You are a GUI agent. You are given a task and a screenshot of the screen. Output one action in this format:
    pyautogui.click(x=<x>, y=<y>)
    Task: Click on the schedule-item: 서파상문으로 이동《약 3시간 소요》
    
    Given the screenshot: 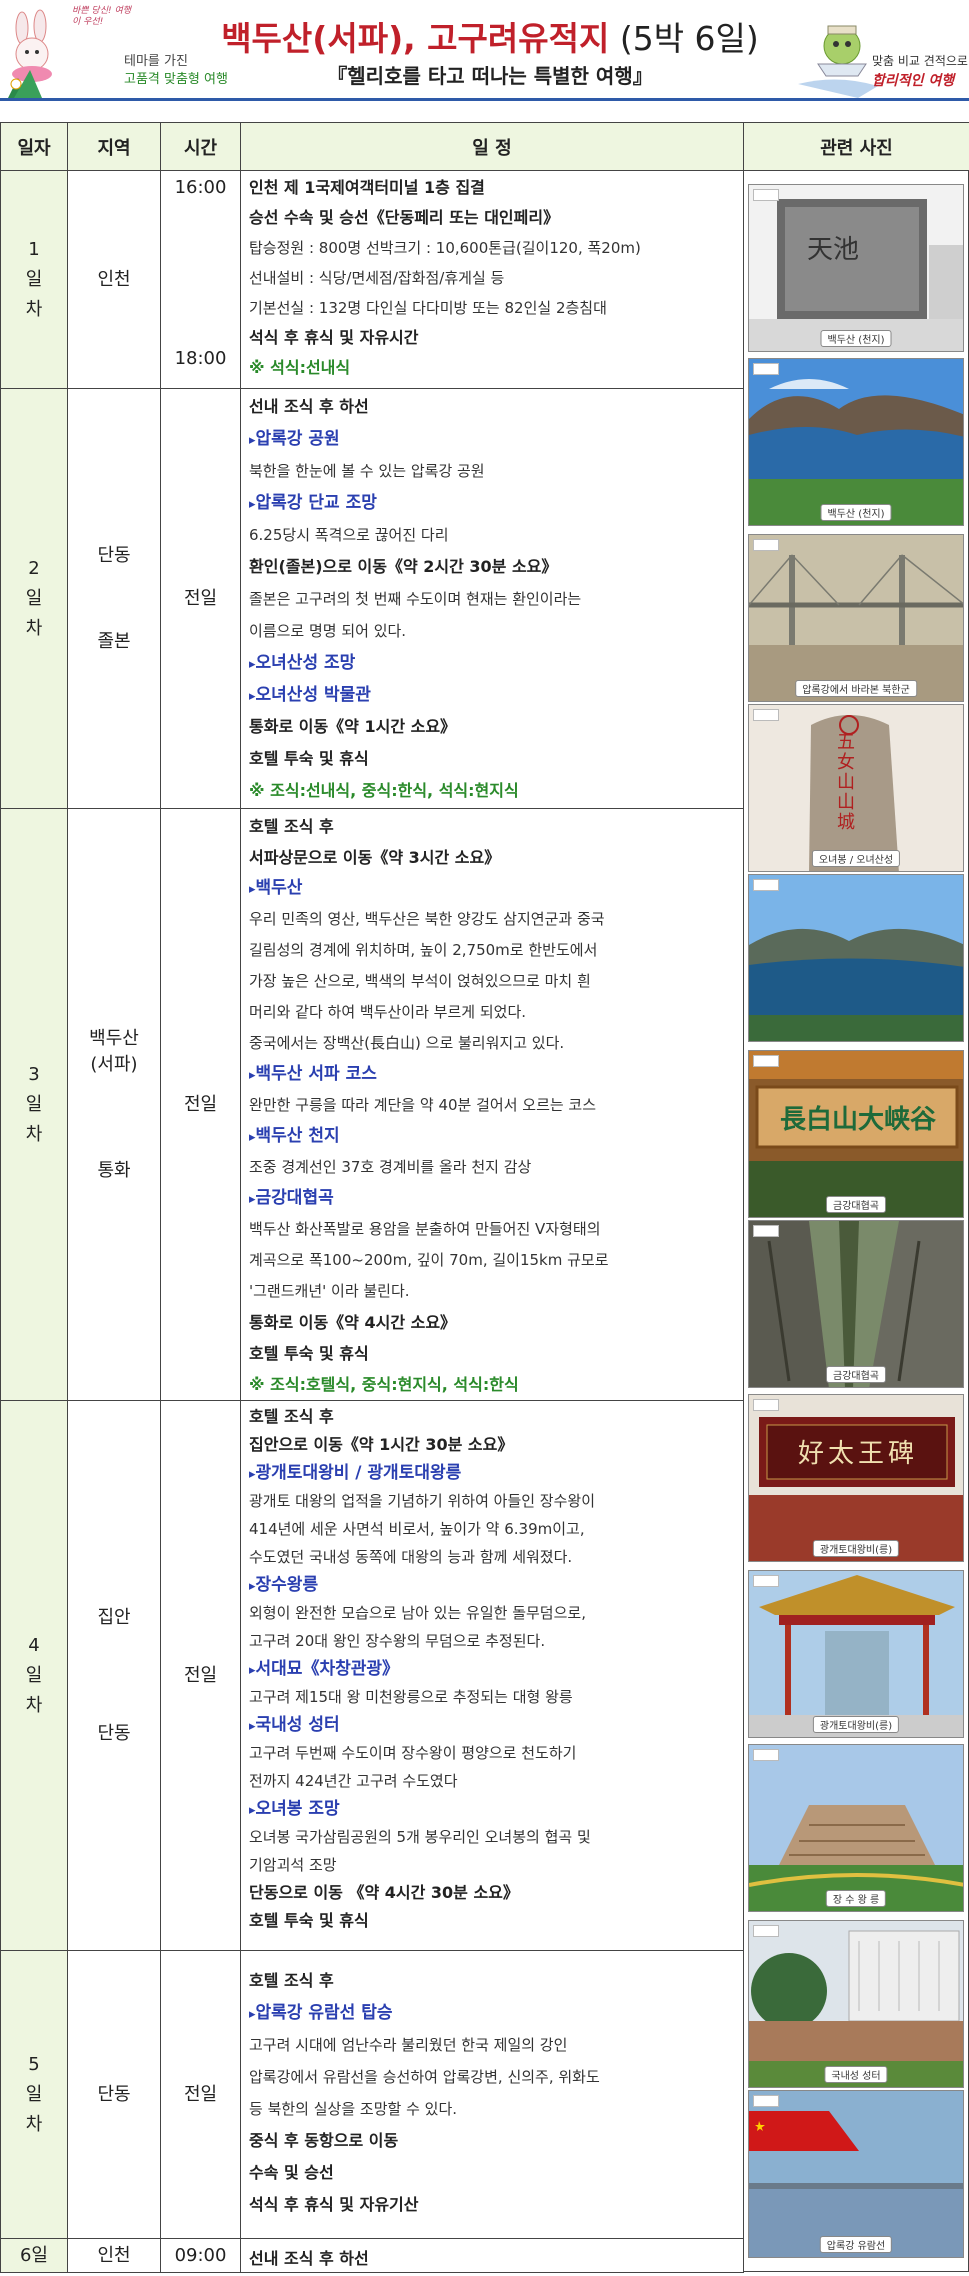 What is the action you would take?
    pyautogui.click(x=375, y=857)
    